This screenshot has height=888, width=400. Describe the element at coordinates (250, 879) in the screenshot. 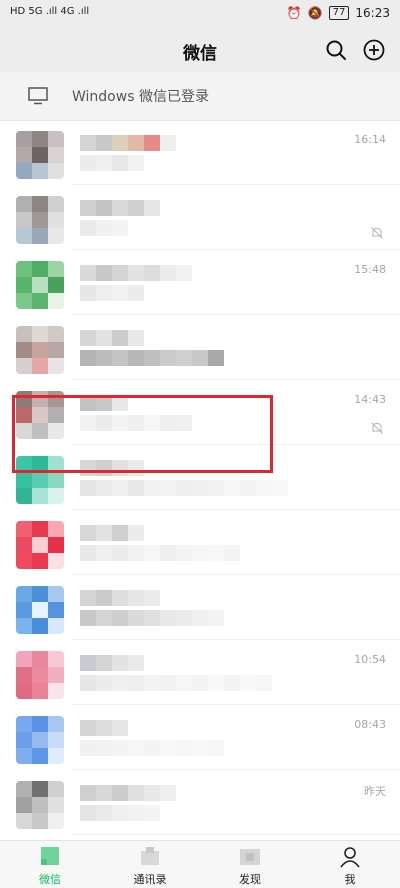

I see `tab-label: 发现` at that location.